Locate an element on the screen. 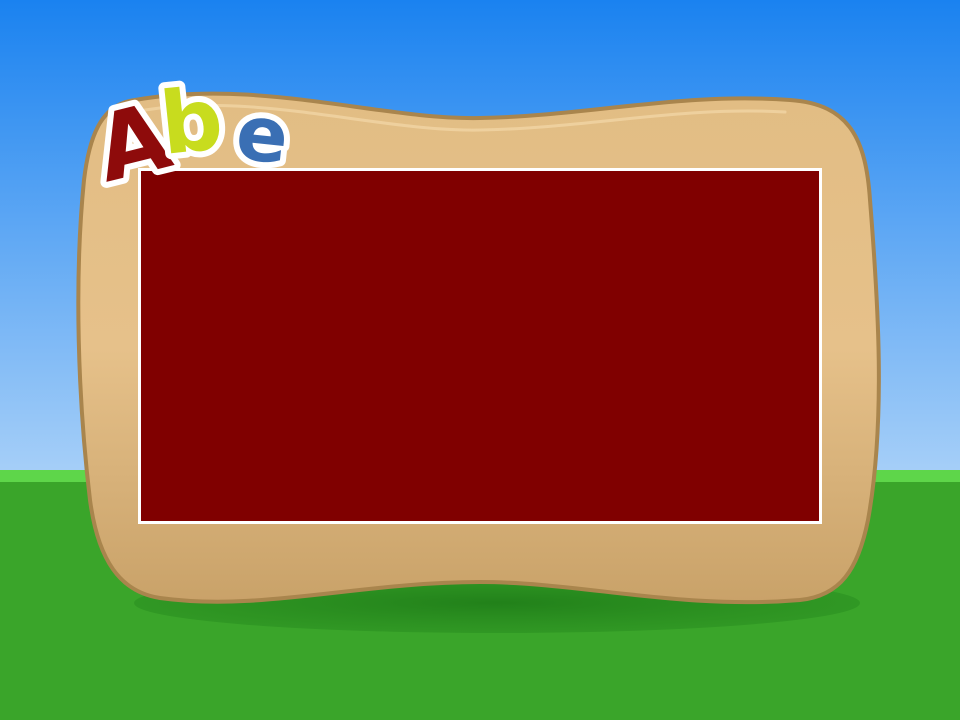 The image size is (960, 720). abe-logo: A b e is located at coordinates (197, 139).